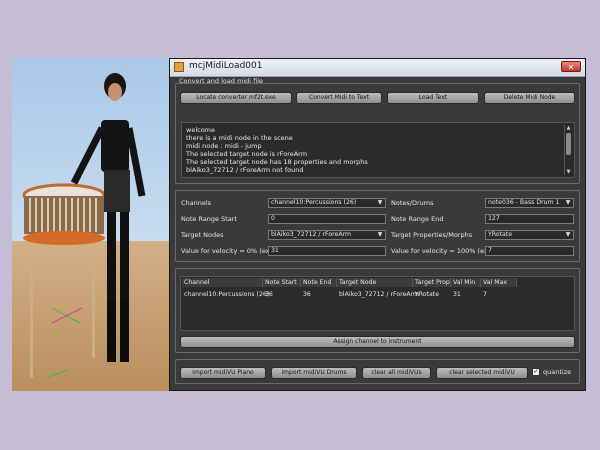 The height and width of the screenshot is (450, 600). Describe the element at coordinates (247, 154) in the screenshot. I see `log-line: The selected target node is rForeArm` at that location.